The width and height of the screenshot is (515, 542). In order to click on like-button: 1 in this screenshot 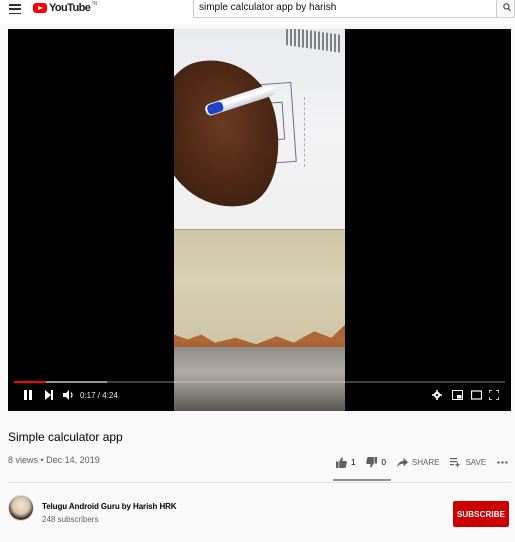, I will do `click(345, 462)`.